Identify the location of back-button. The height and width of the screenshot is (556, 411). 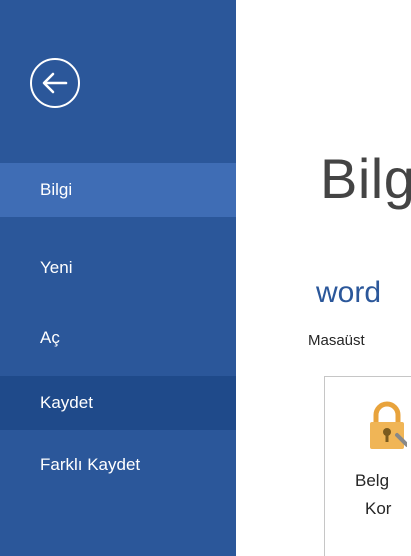
(55, 83).